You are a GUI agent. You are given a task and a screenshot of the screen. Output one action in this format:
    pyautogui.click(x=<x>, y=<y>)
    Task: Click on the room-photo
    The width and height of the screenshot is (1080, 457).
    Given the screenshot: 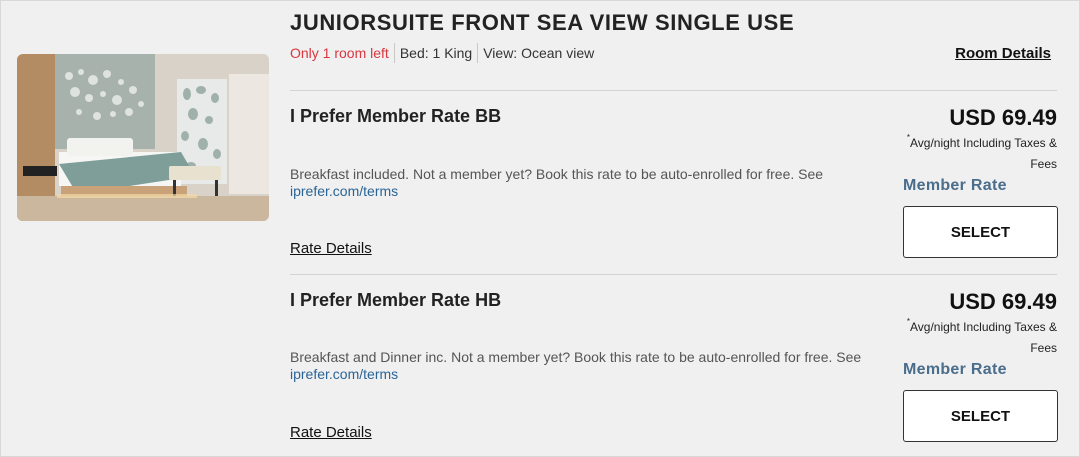 What is the action you would take?
    pyautogui.click(x=143, y=137)
    